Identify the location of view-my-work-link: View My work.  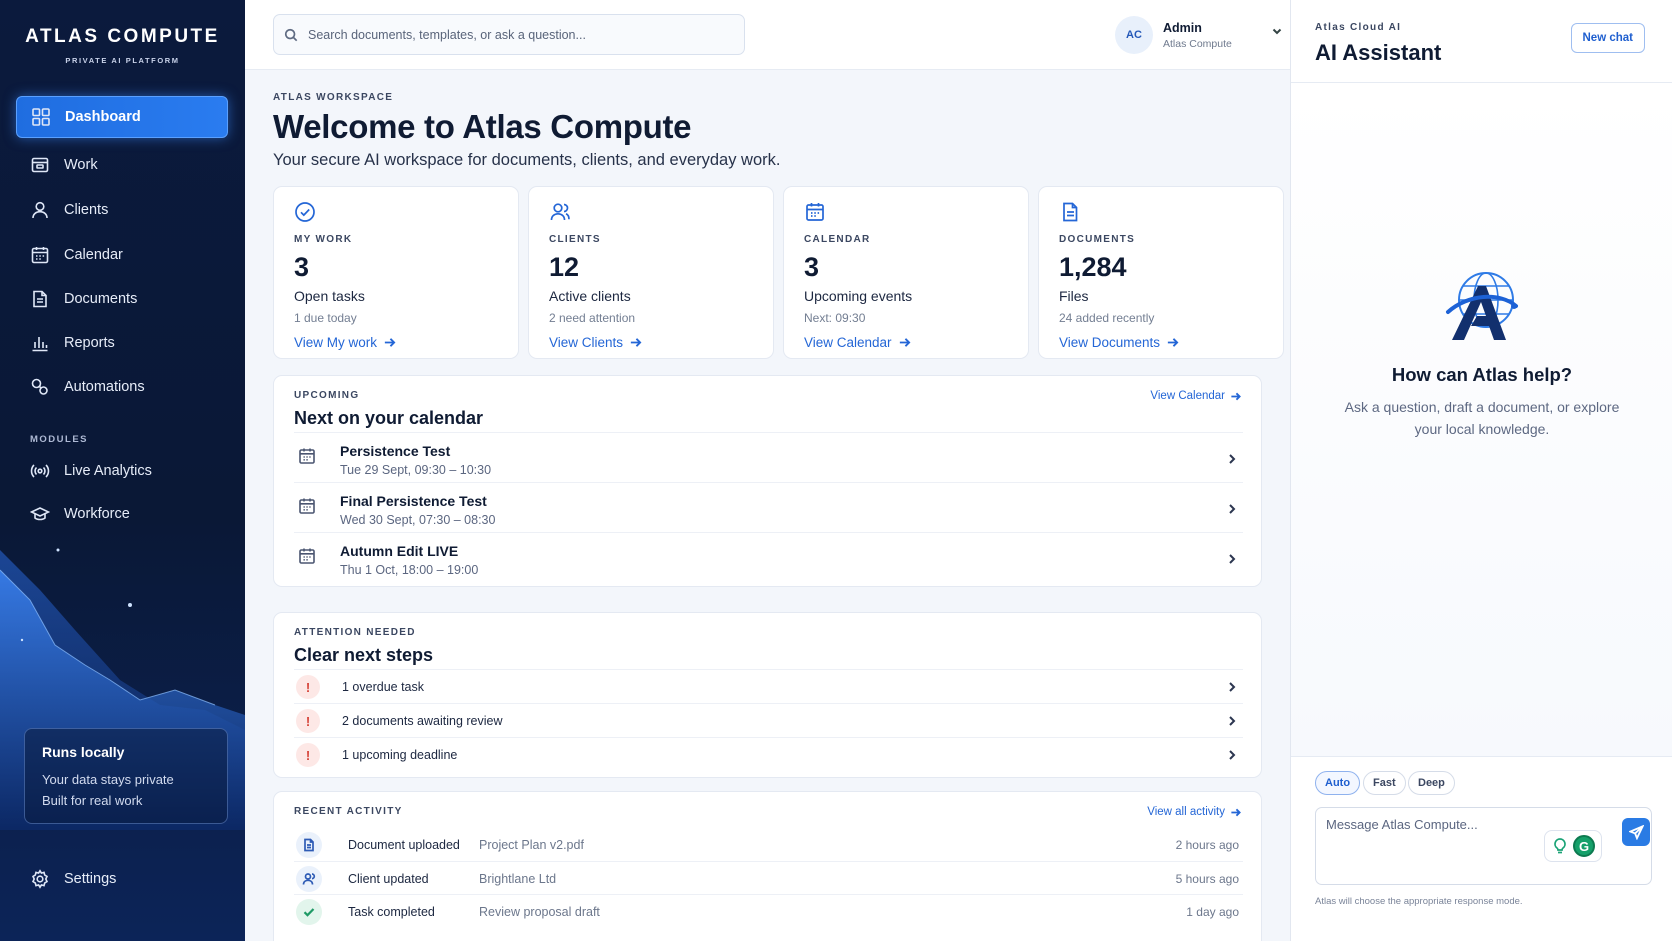
(396, 342).